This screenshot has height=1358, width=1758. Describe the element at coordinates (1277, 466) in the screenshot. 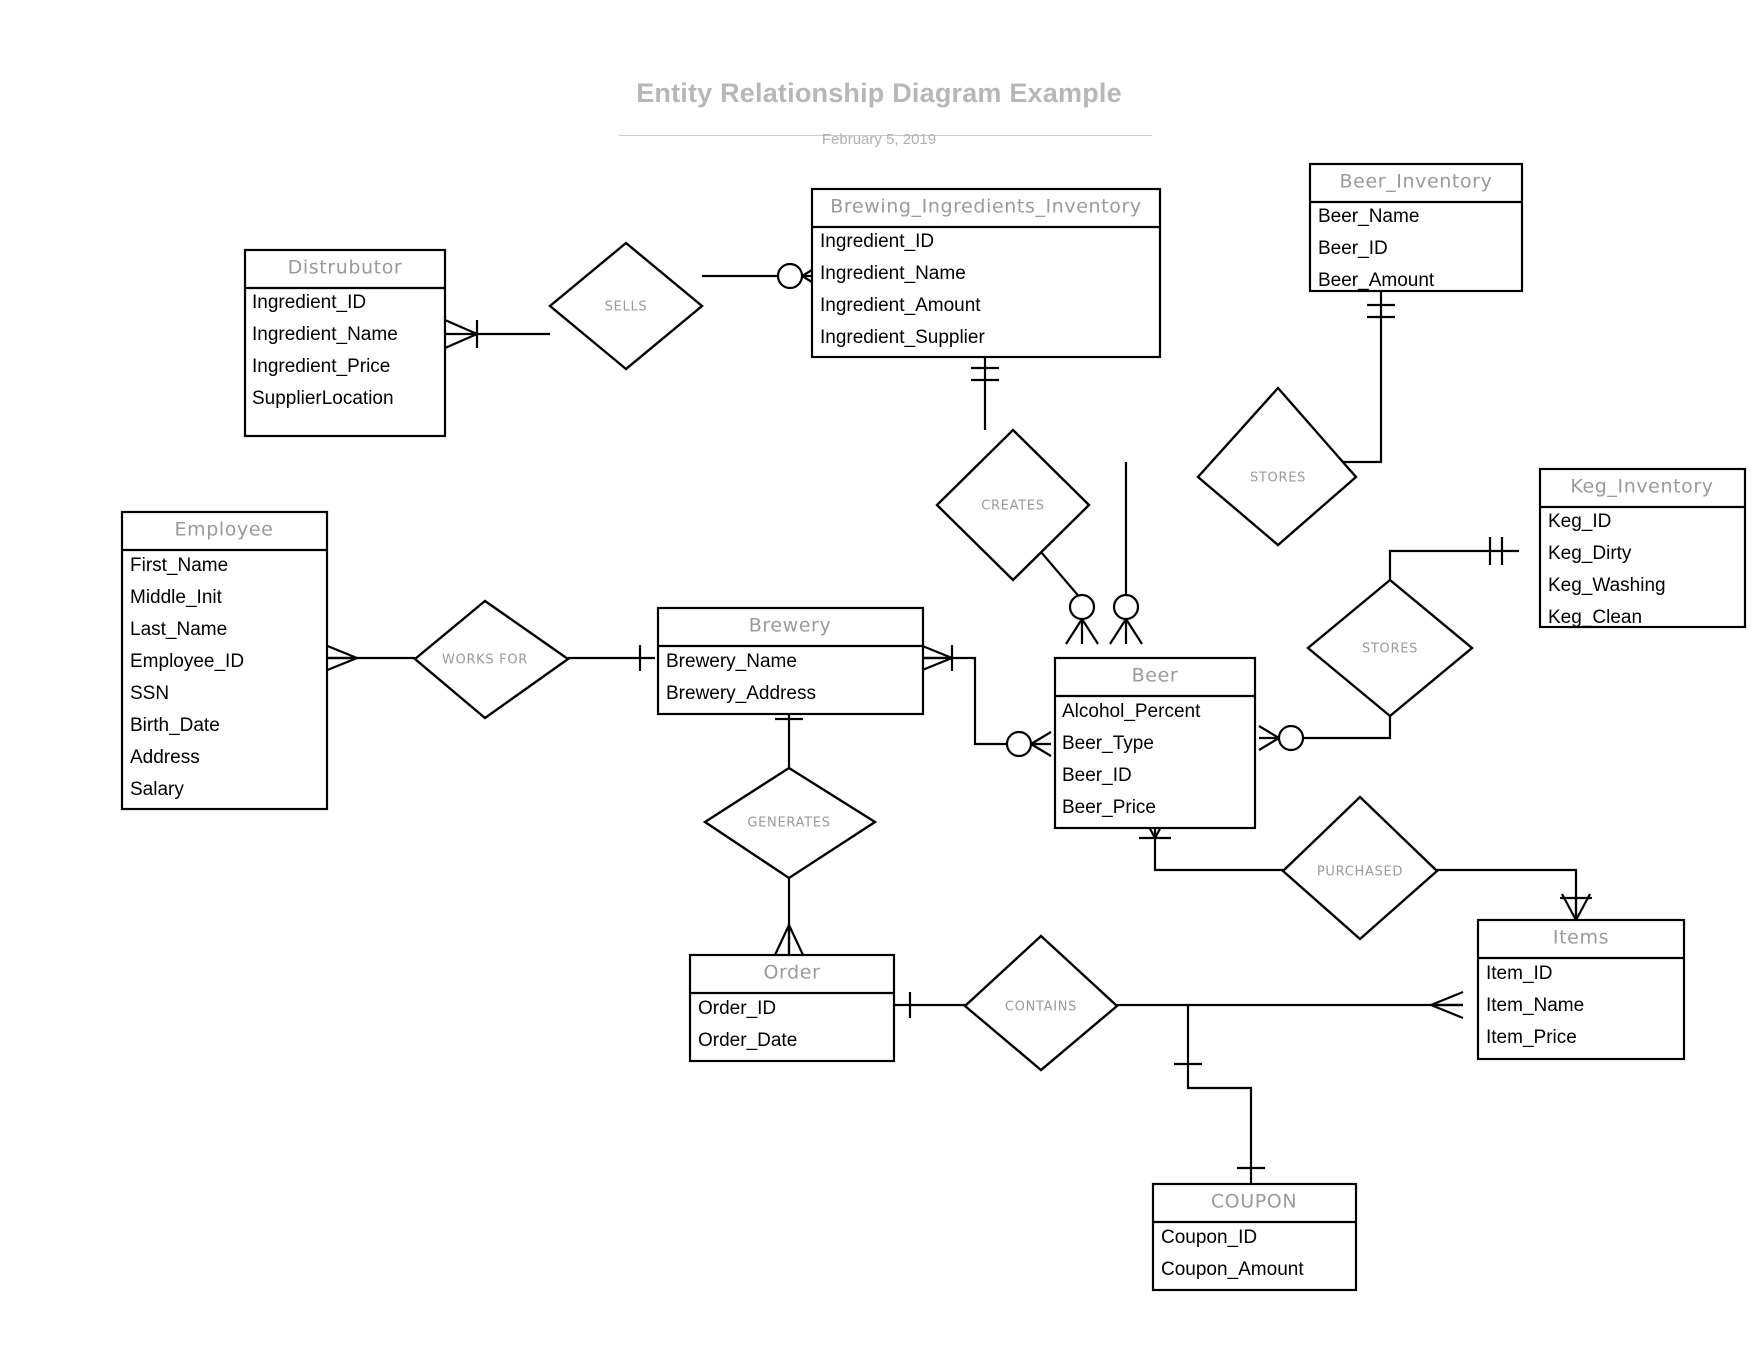

I see `relationship-stores-beer: STORES` at that location.